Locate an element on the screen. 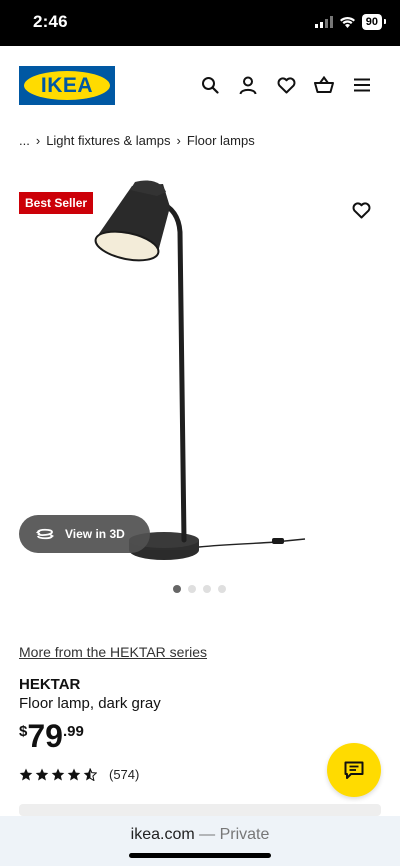  price-currency: $ is located at coordinates (23, 731).